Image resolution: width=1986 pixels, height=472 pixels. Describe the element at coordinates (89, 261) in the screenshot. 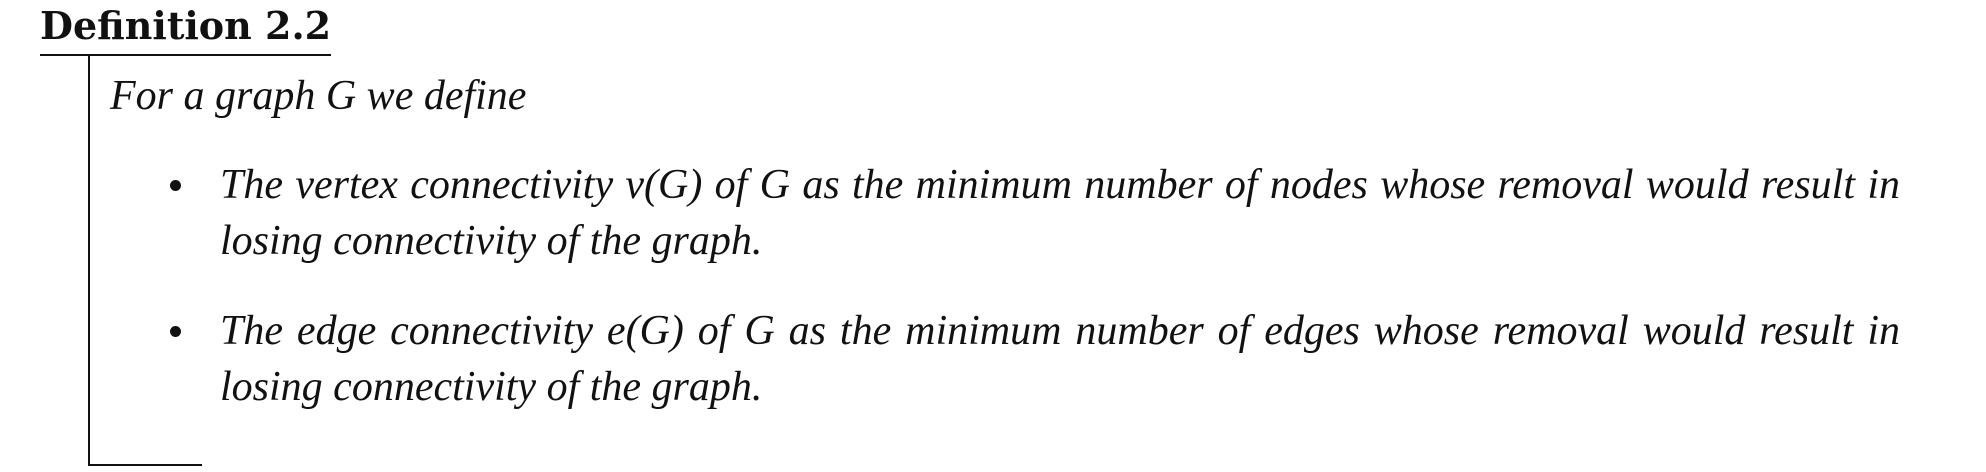

I see `definition-frame-left-rule` at that location.